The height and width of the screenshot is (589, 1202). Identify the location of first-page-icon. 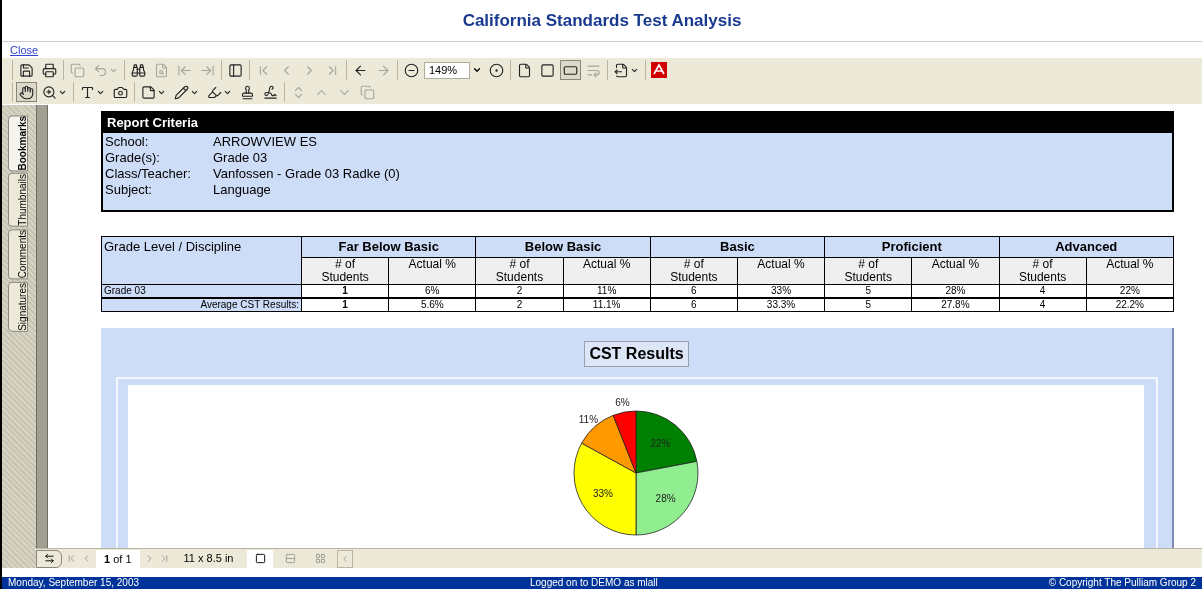
(71, 558).